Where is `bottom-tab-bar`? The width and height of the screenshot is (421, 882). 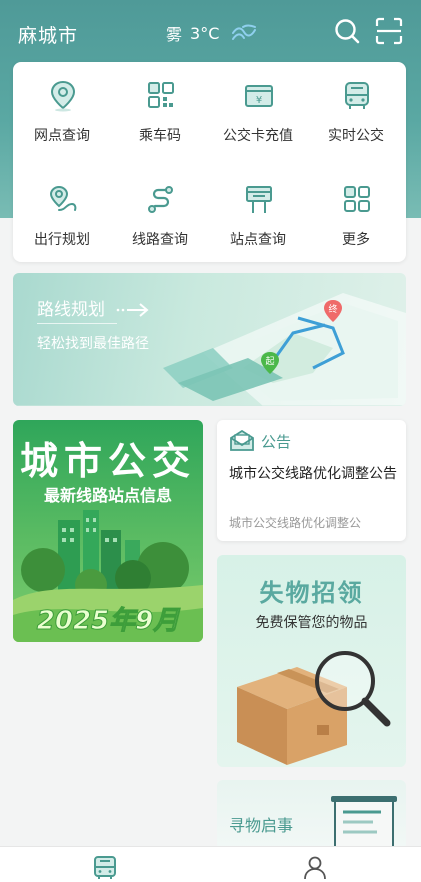
bottom-tab-bar is located at coordinates (210, 864).